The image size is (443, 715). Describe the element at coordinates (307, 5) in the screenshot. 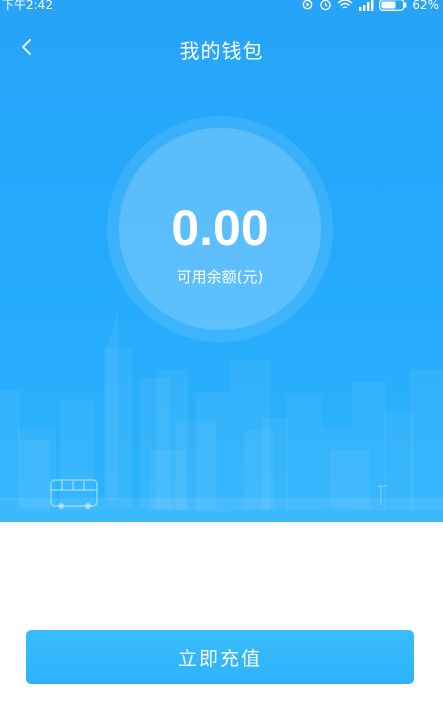

I see `sync-icon` at that location.